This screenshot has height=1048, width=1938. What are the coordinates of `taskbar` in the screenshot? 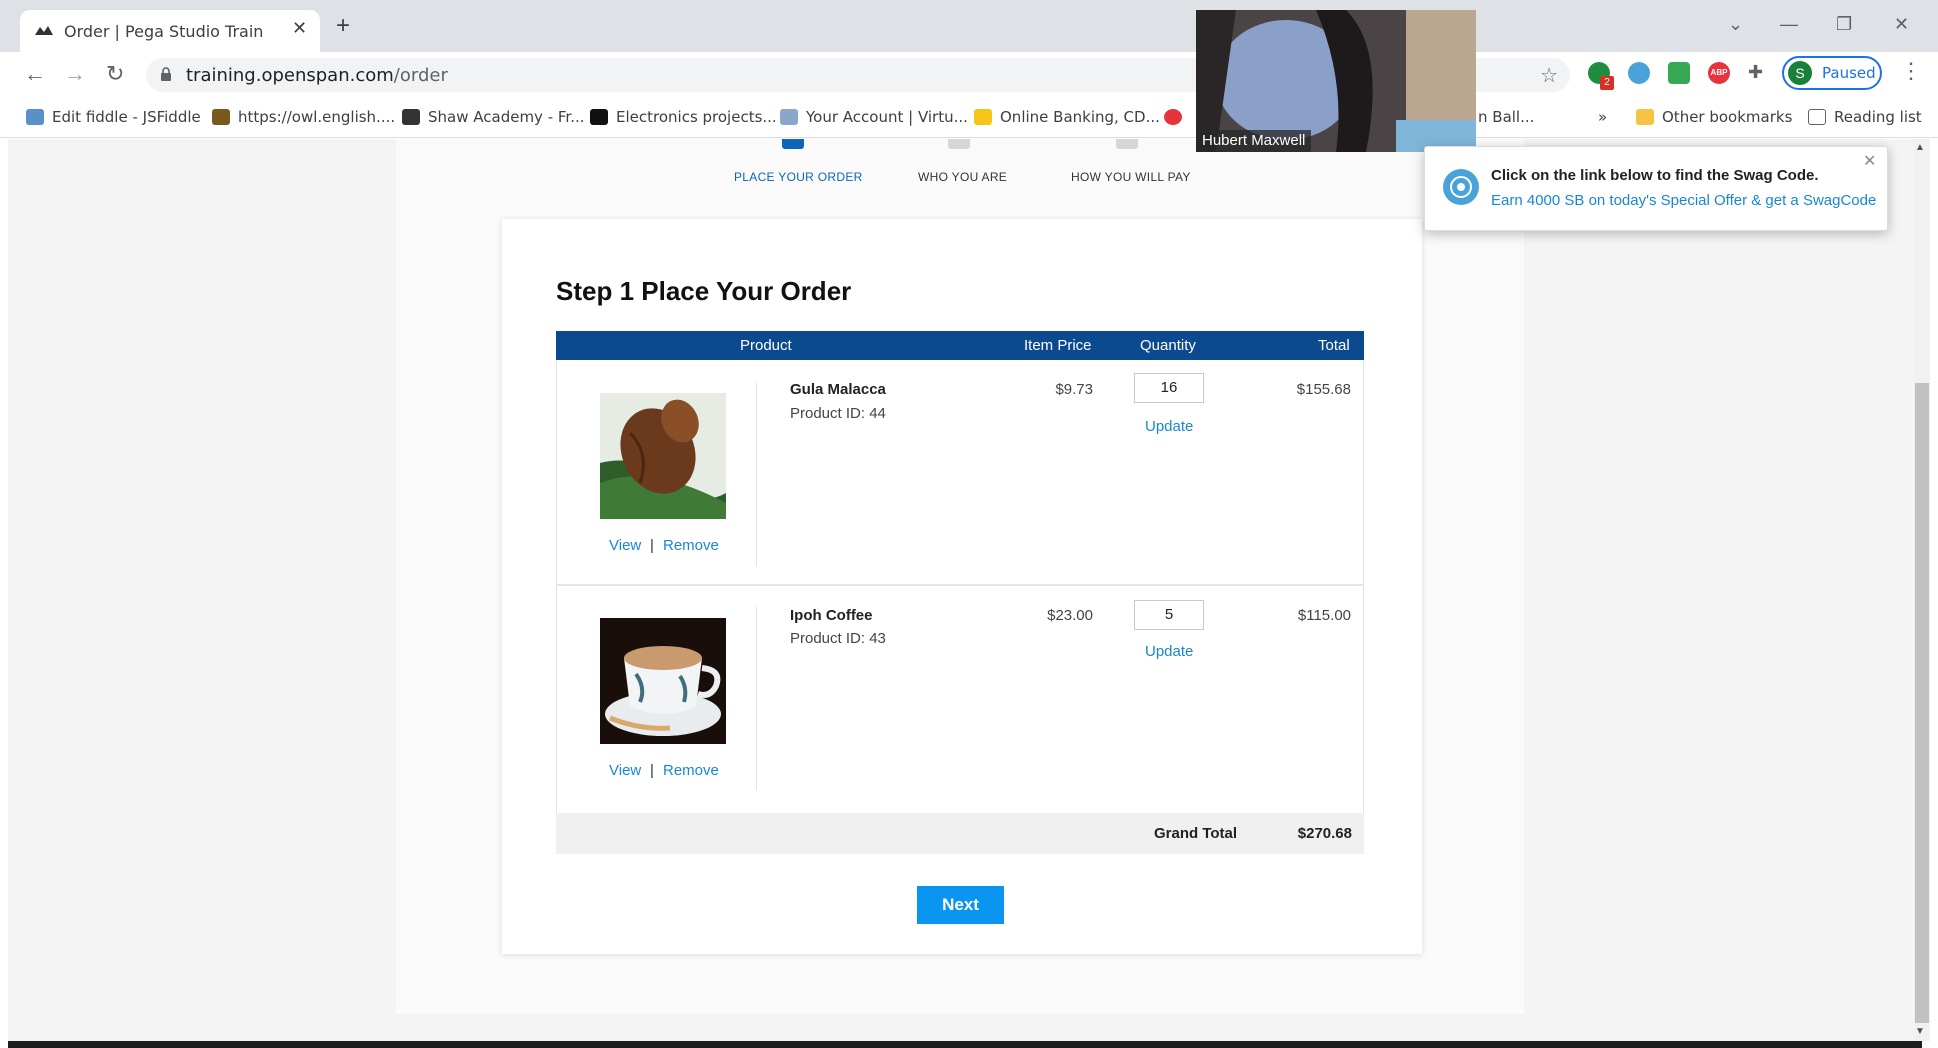 It's located at (965, 1044).